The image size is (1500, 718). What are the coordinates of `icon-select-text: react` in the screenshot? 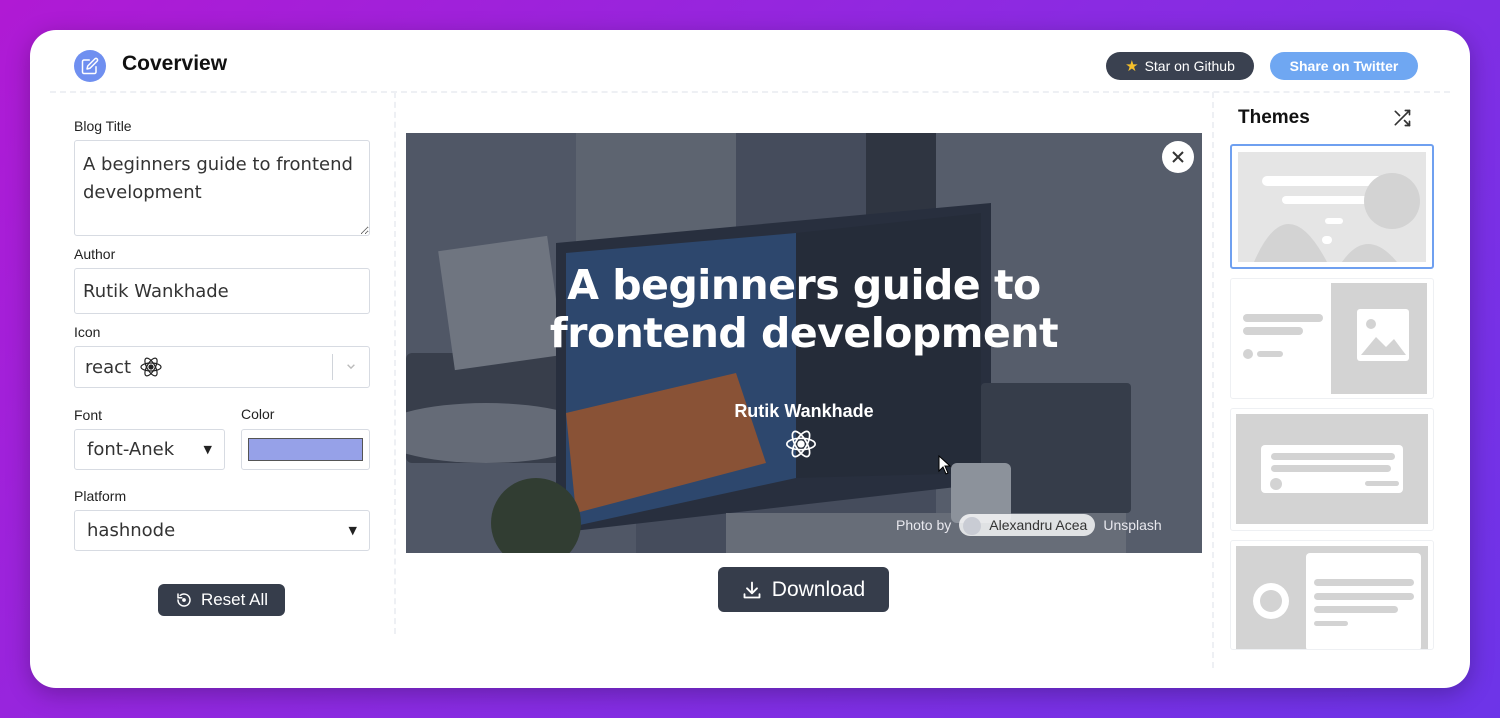 It's located at (108, 367).